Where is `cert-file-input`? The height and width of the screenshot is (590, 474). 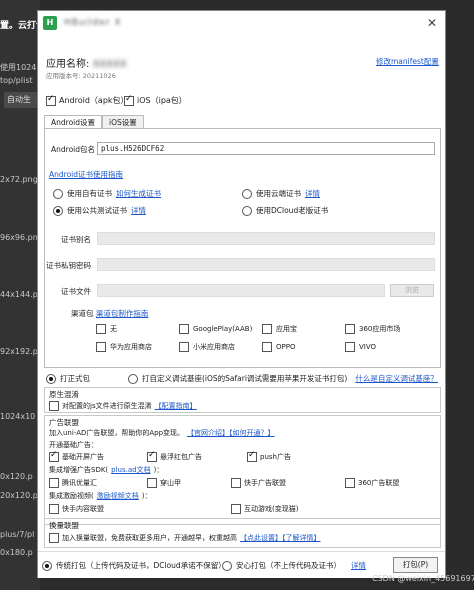
cert-file-input is located at coordinates (241, 290).